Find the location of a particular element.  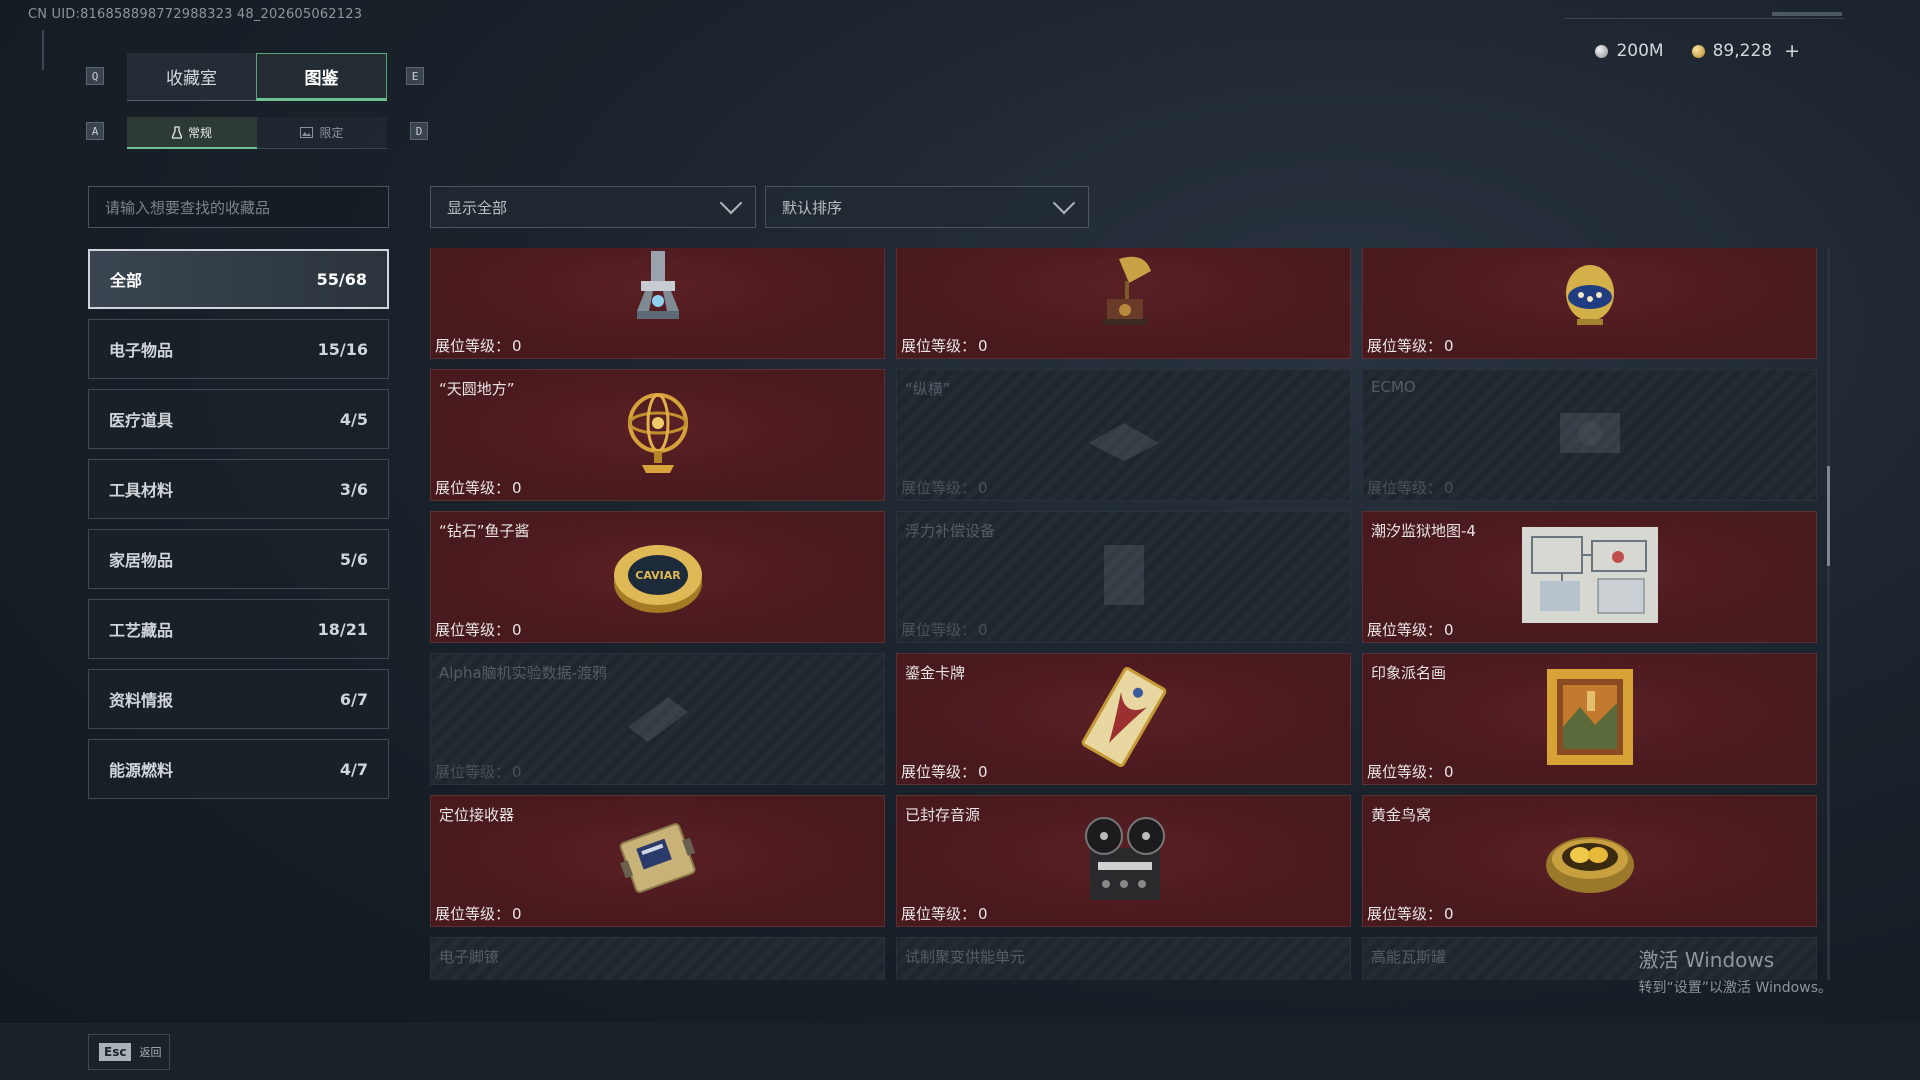

search-input: 请输入想要查找的收藏品 is located at coordinates (238, 207).